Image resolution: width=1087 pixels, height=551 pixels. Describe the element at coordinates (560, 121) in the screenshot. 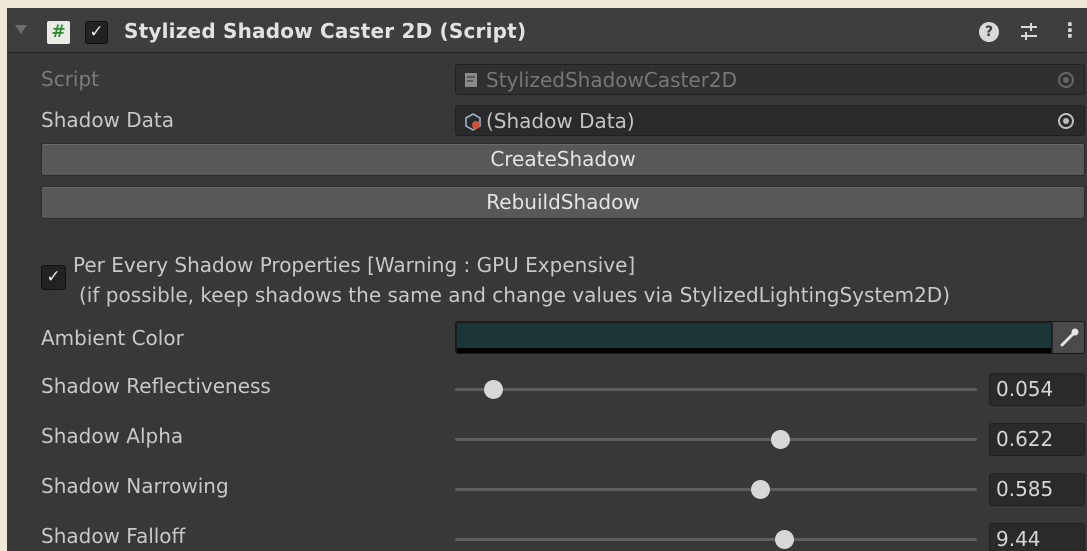

I see `shadow-data-value: (Shadow Data)` at that location.